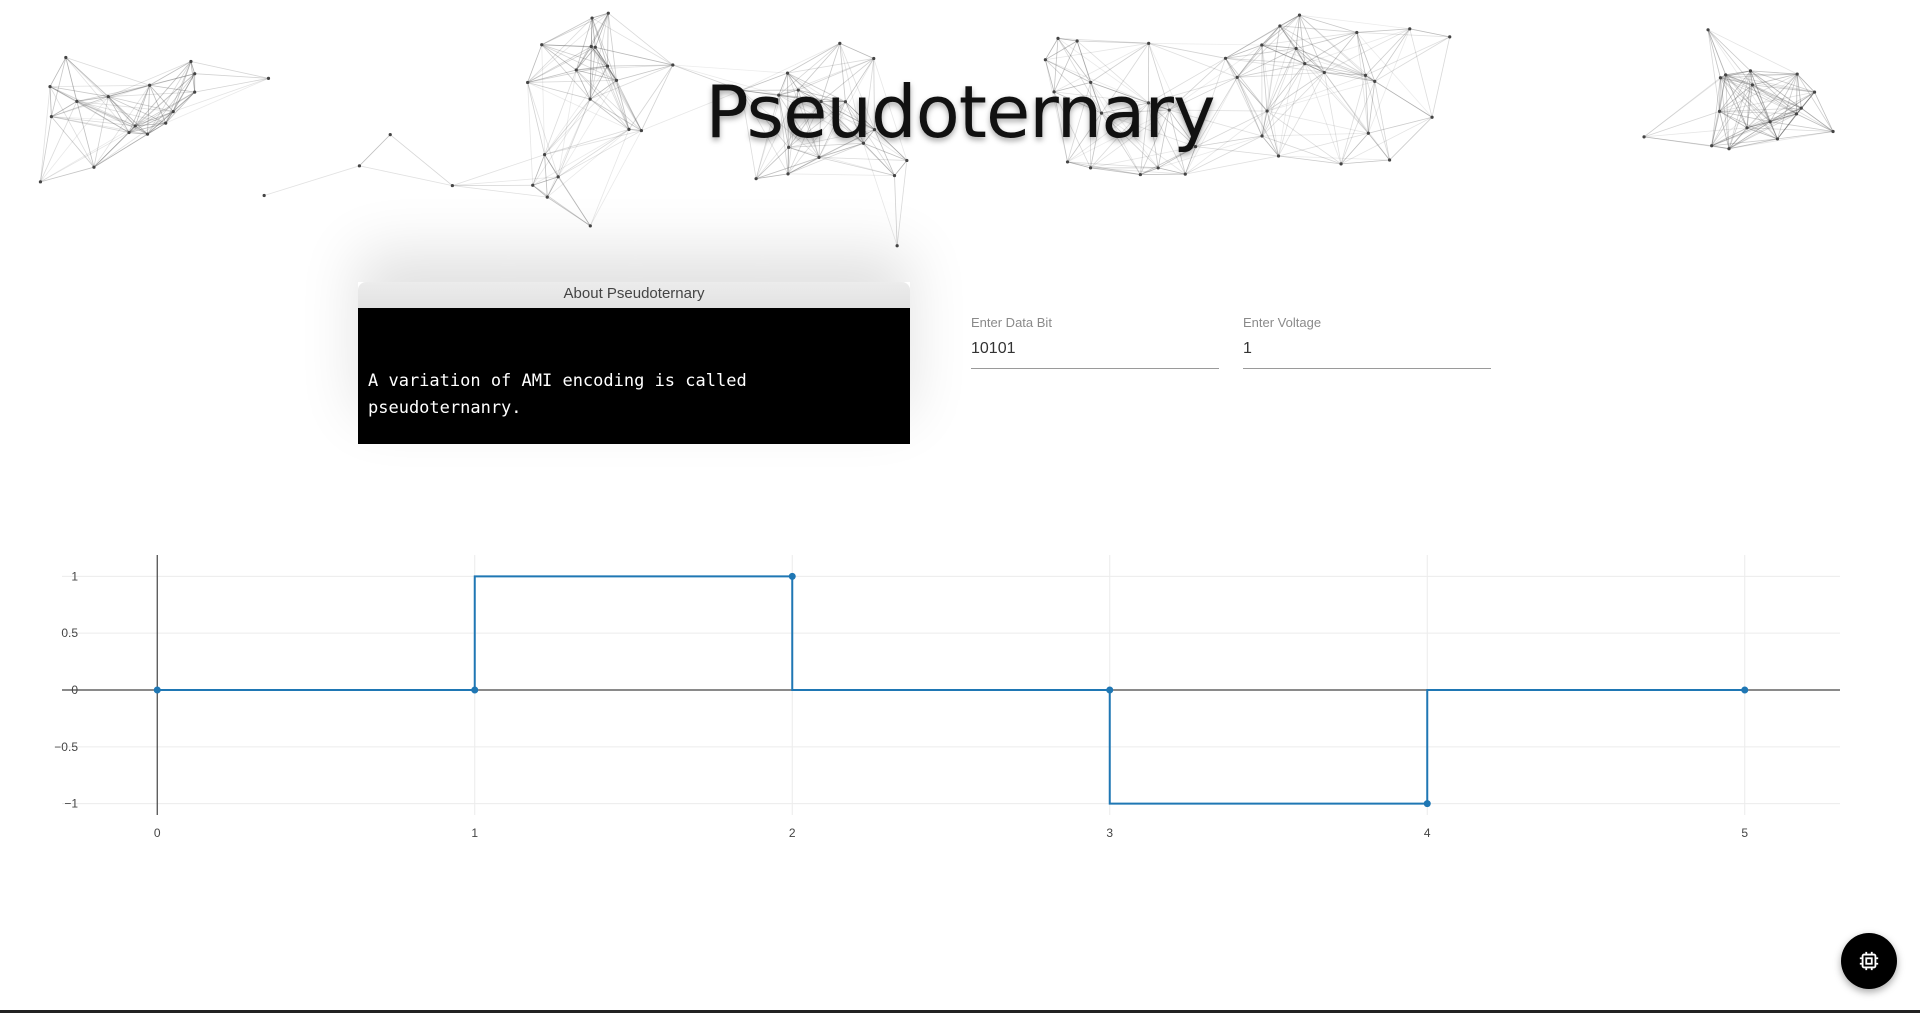 Image resolution: width=1920 pixels, height=1013 pixels. What do you see at coordinates (157, 833) in the screenshot?
I see `x-tick-label: 0` at bounding box center [157, 833].